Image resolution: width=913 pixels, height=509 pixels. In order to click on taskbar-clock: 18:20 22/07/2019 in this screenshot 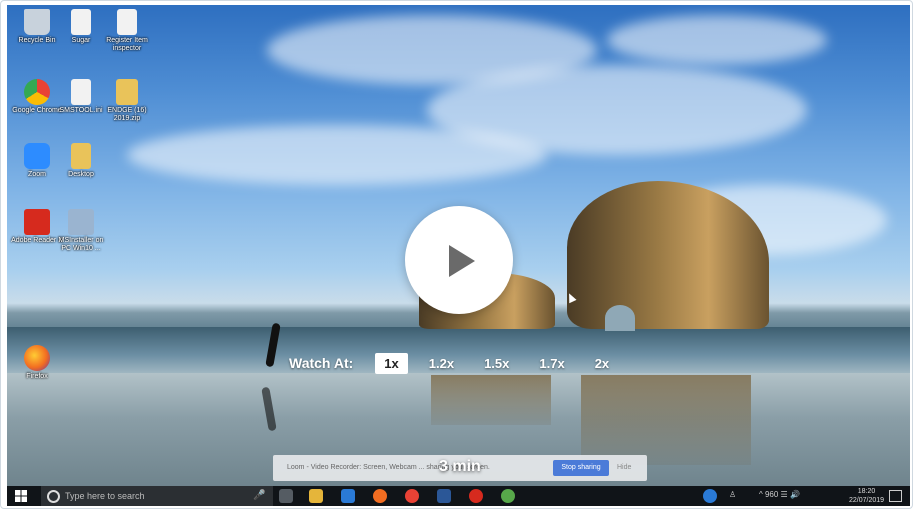, I will do `click(866, 496)`.